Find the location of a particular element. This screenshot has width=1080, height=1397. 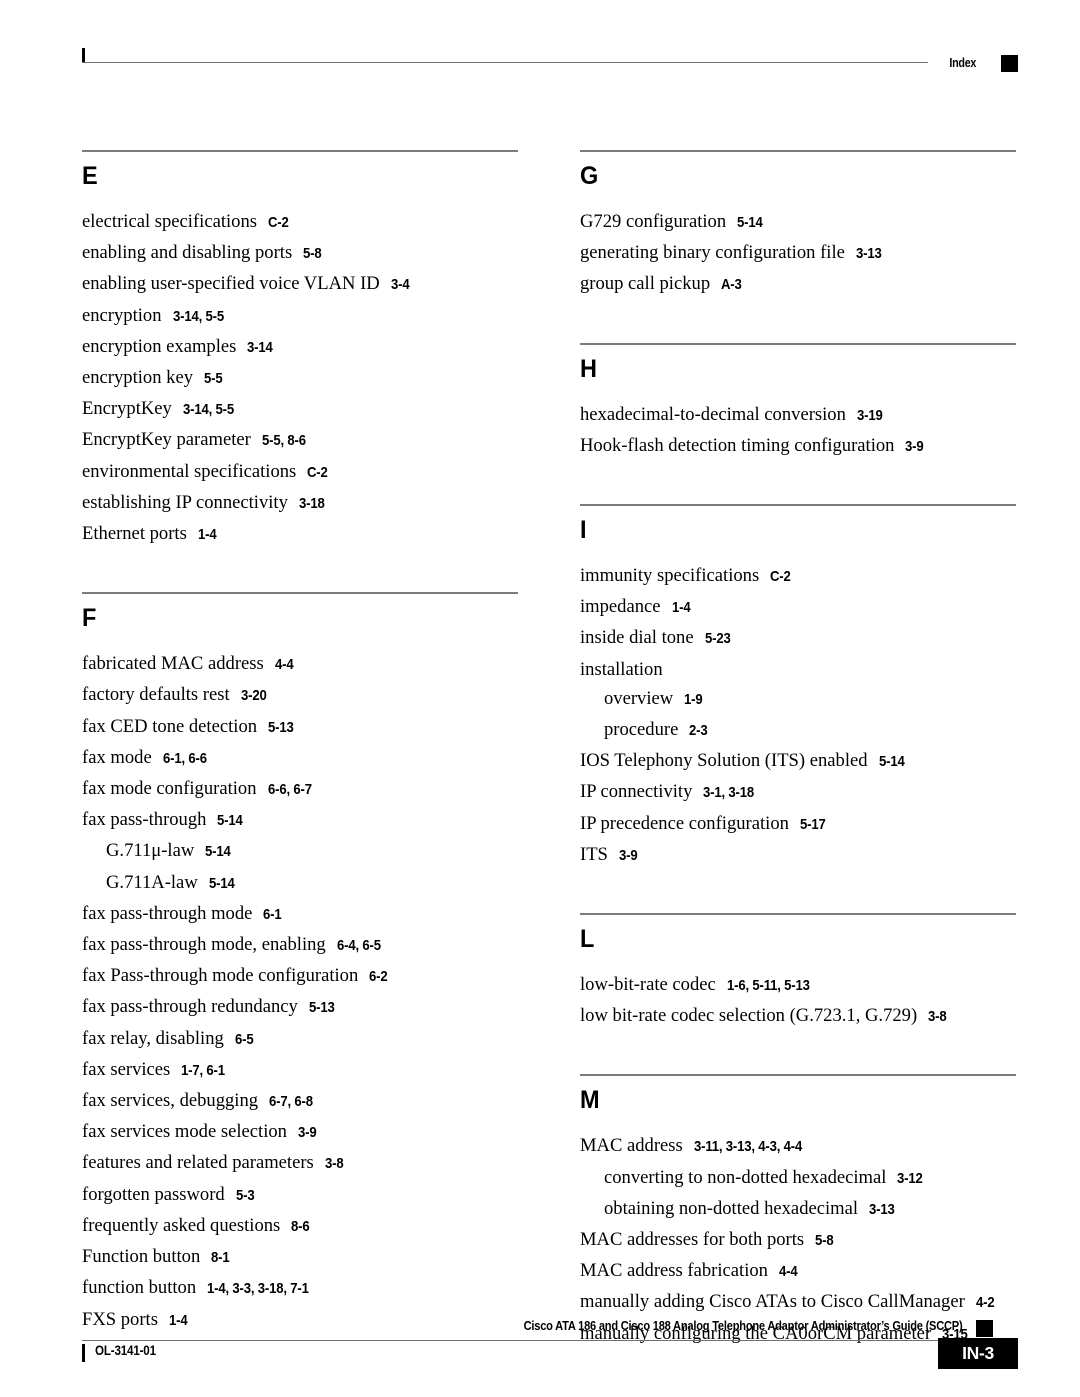

index-entry: MAC address 3-11, 3-13, 4-3, 4-4 is located at coordinates (798, 1146).